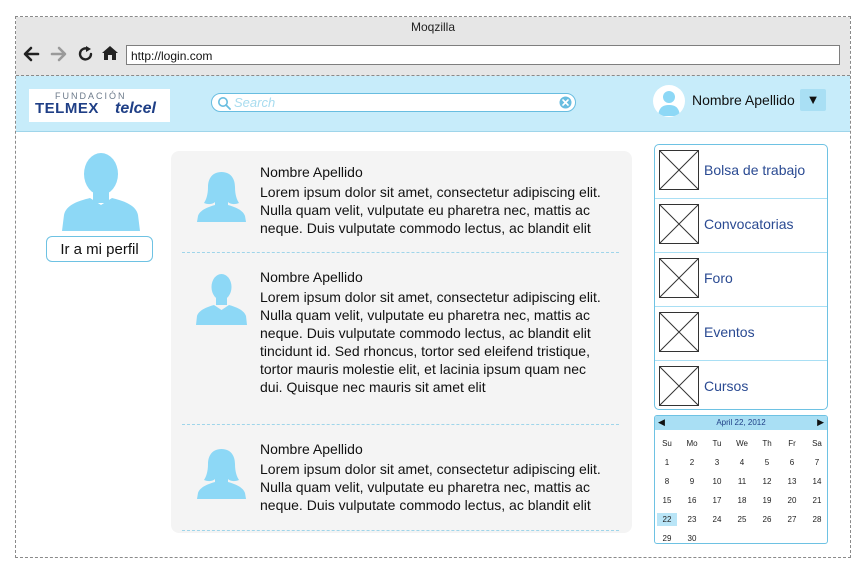  I want to click on calendar-day: 27, so click(792, 519).